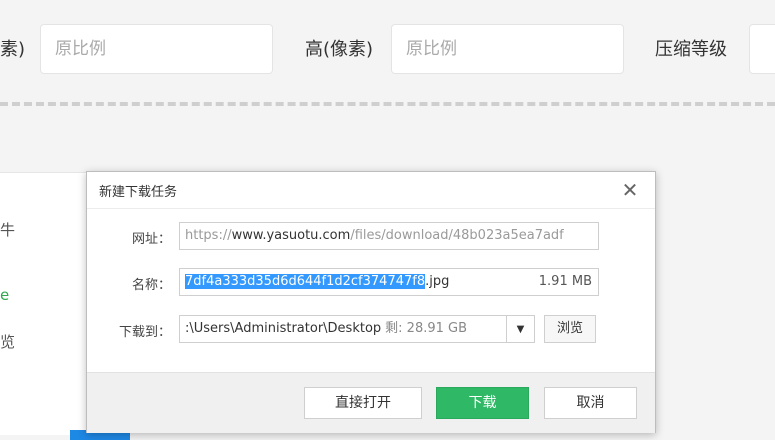 The width and height of the screenshot is (775, 440). I want to click on dashed-divider, so click(387, 104).